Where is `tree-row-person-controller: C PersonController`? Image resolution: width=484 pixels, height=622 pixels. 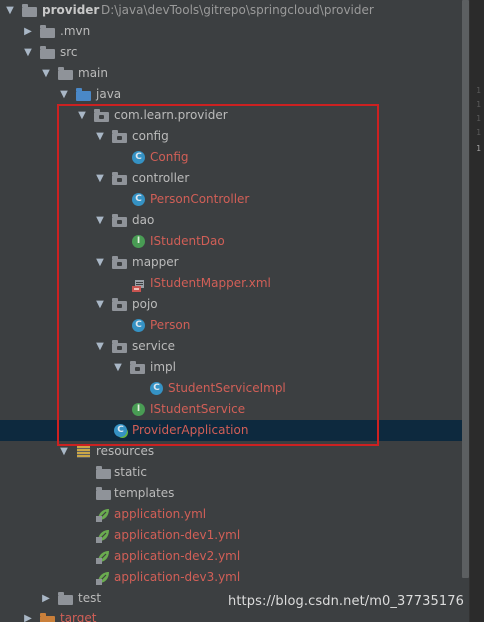 tree-row-person-controller: C PersonController is located at coordinates (231, 199).